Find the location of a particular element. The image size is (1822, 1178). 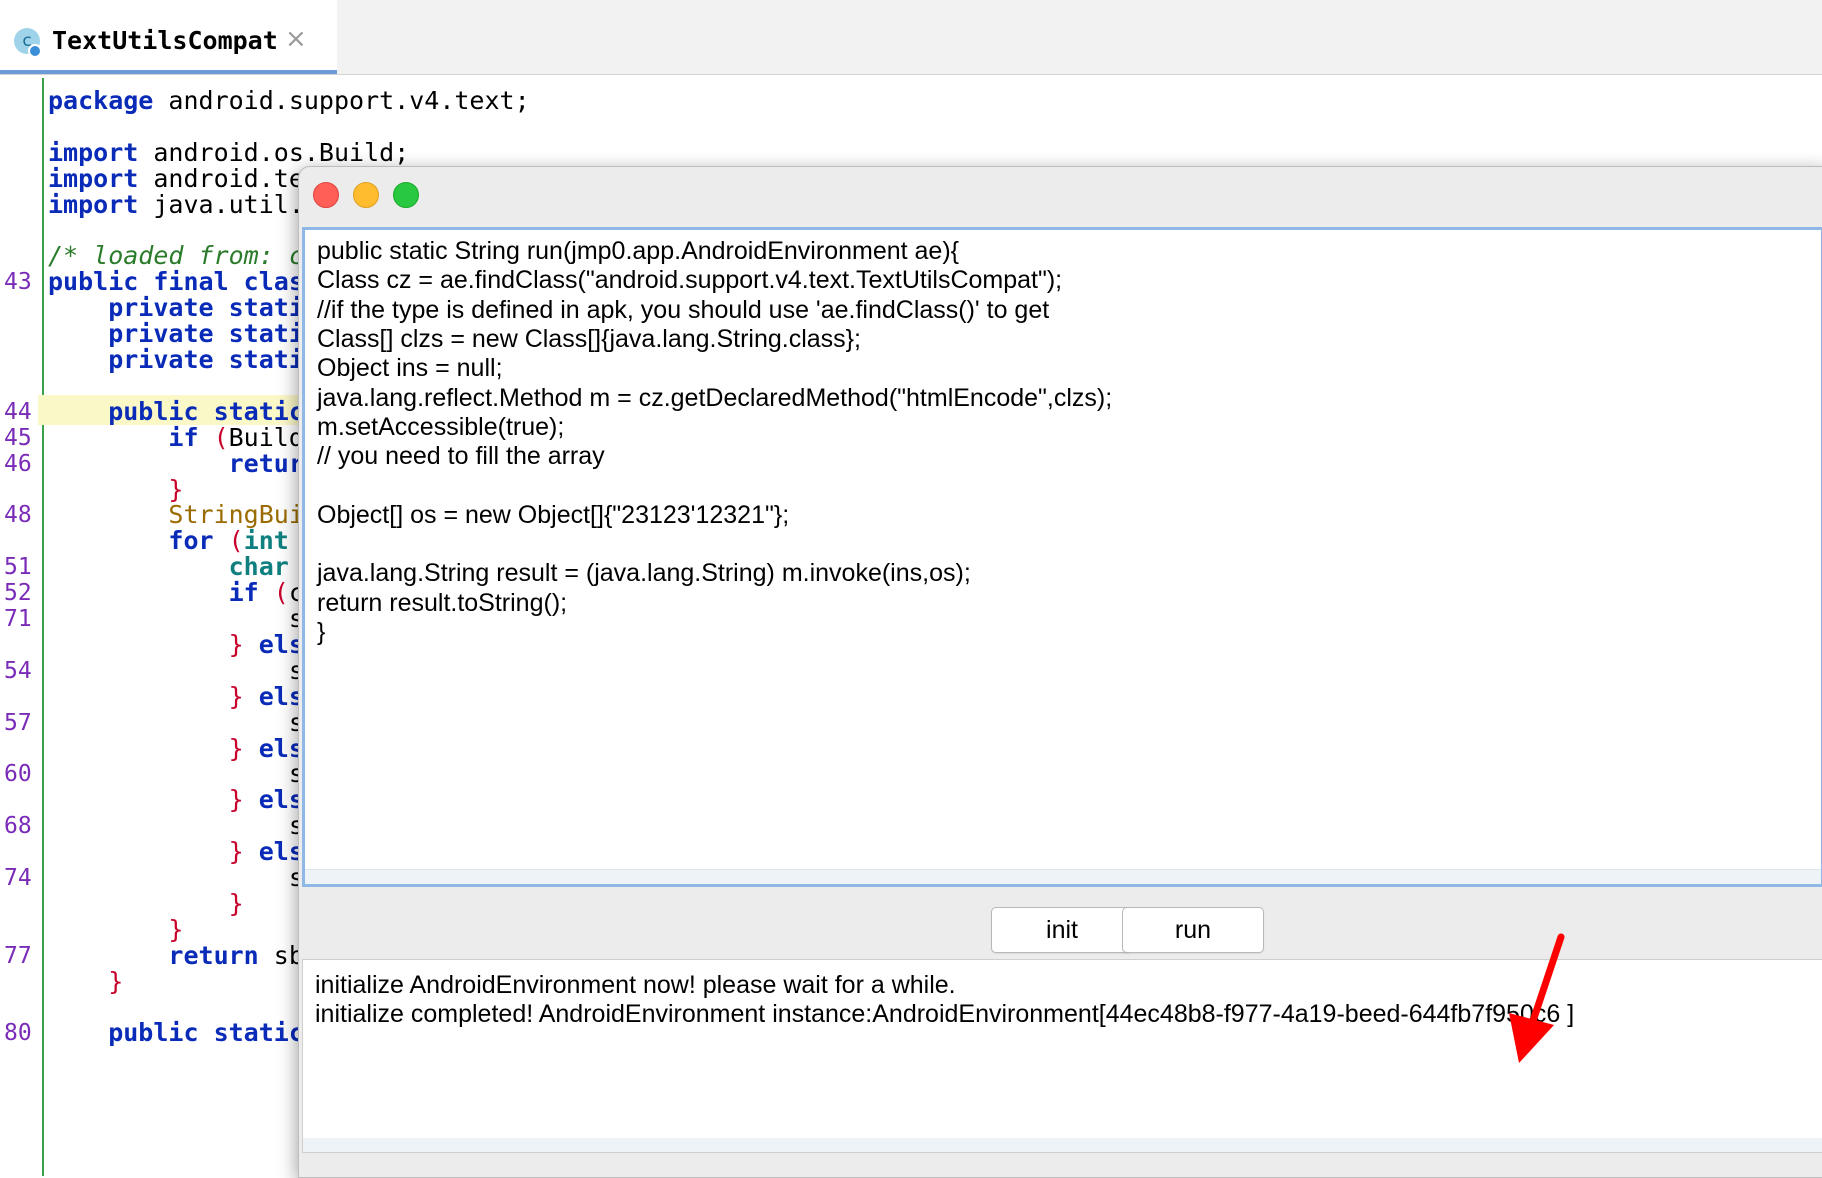

tab-title: TextUtilsCompat is located at coordinates (165, 40).